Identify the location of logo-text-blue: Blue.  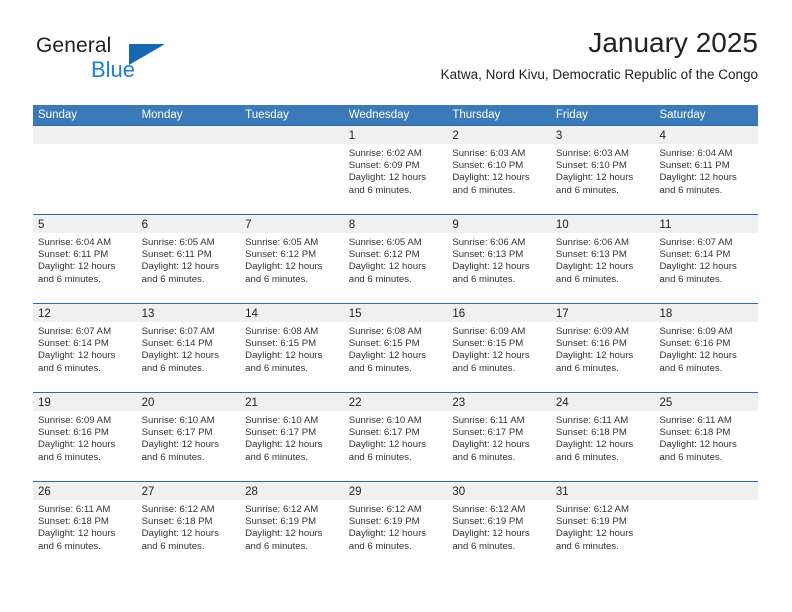
(113, 69).